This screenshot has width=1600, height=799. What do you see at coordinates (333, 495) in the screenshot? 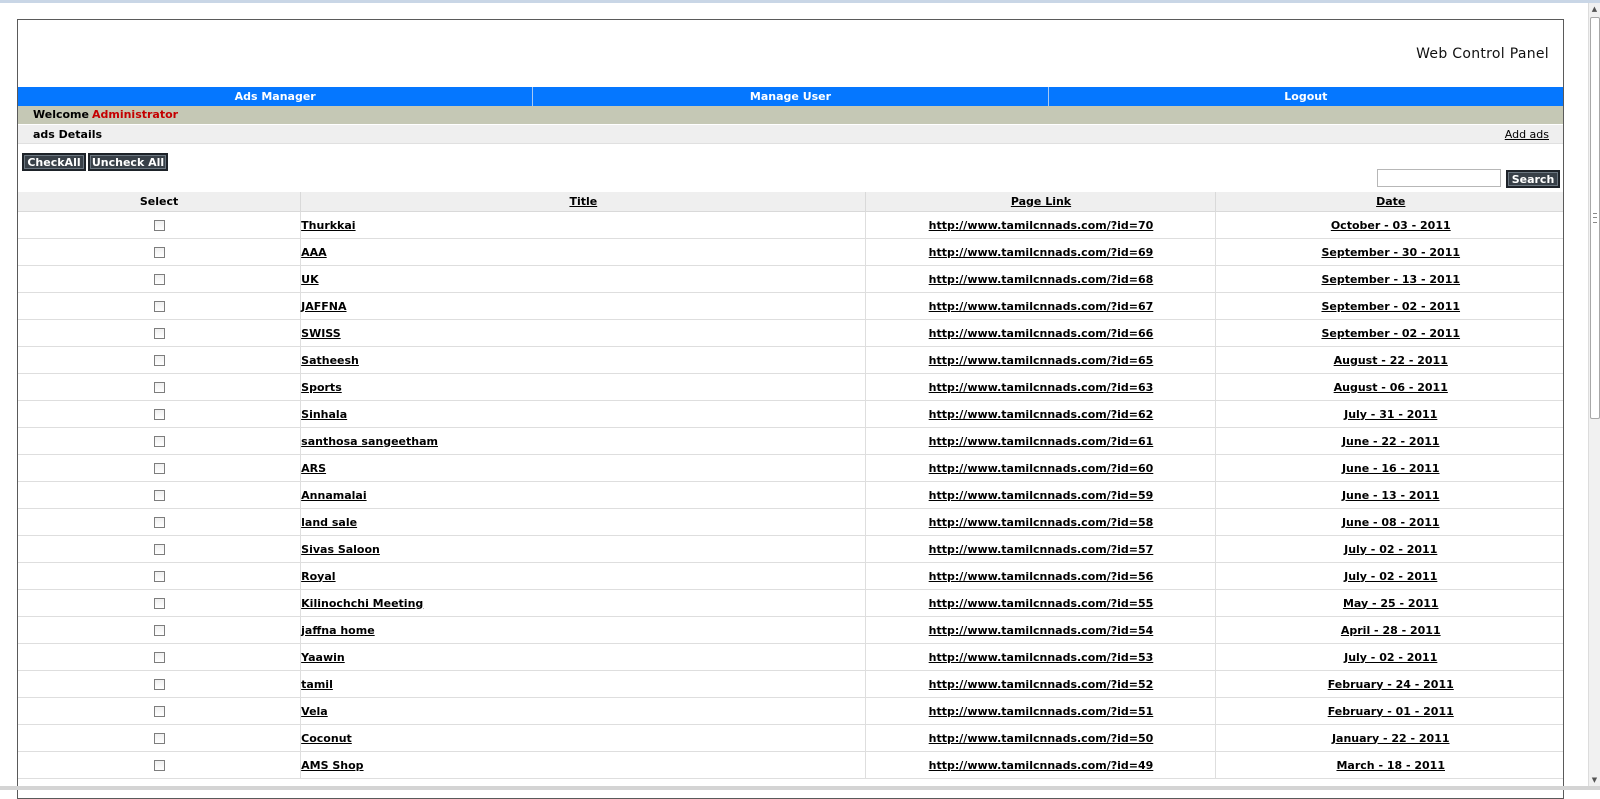
I see `ad-title-link: Annamalai` at bounding box center [333, 495].